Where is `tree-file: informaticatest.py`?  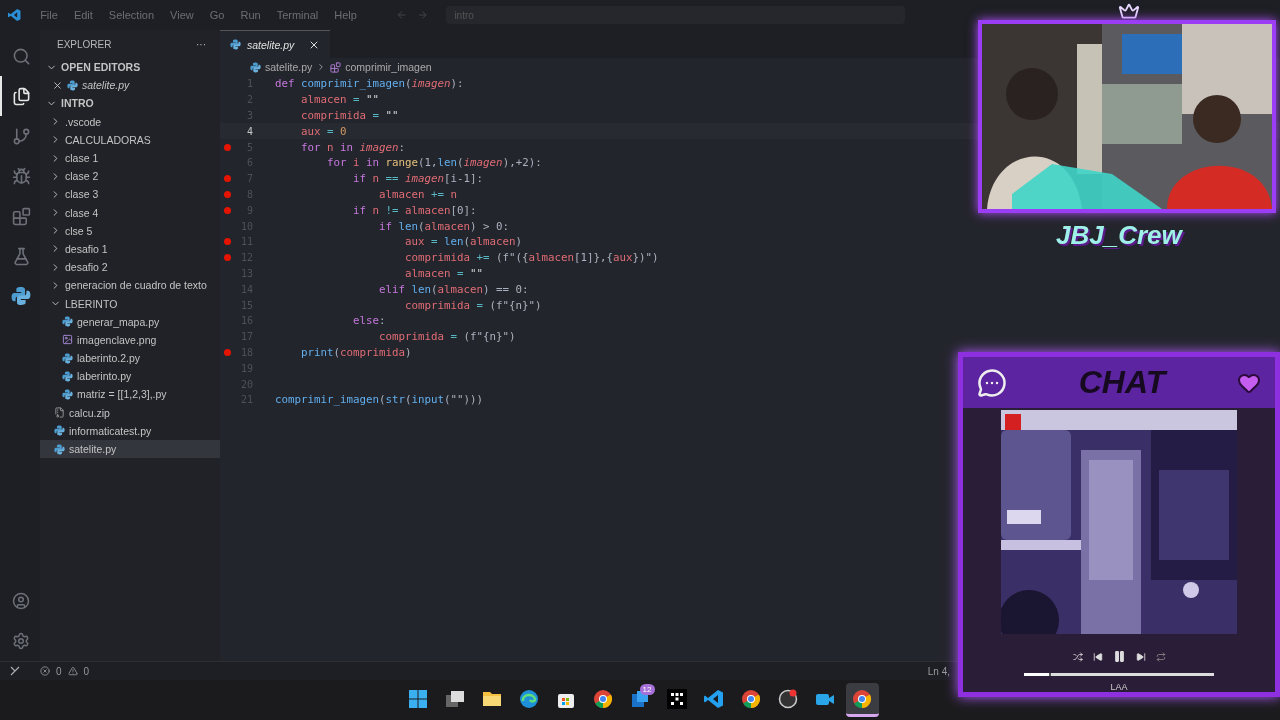
tree-file: informaticatest.py is located at coordinates (130, 430).